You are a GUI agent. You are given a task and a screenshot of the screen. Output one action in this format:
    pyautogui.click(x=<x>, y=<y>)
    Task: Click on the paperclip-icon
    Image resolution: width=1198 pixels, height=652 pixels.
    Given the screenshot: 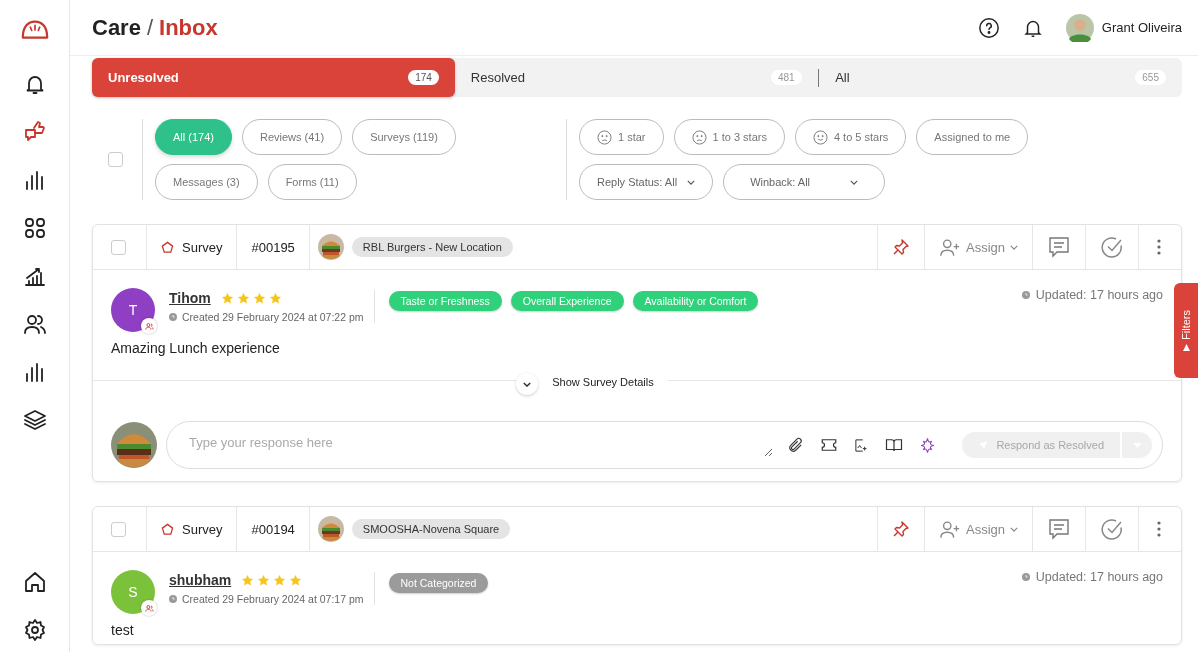 What is the action you would take?
    pyautogui.click(x=796, y=445)
    